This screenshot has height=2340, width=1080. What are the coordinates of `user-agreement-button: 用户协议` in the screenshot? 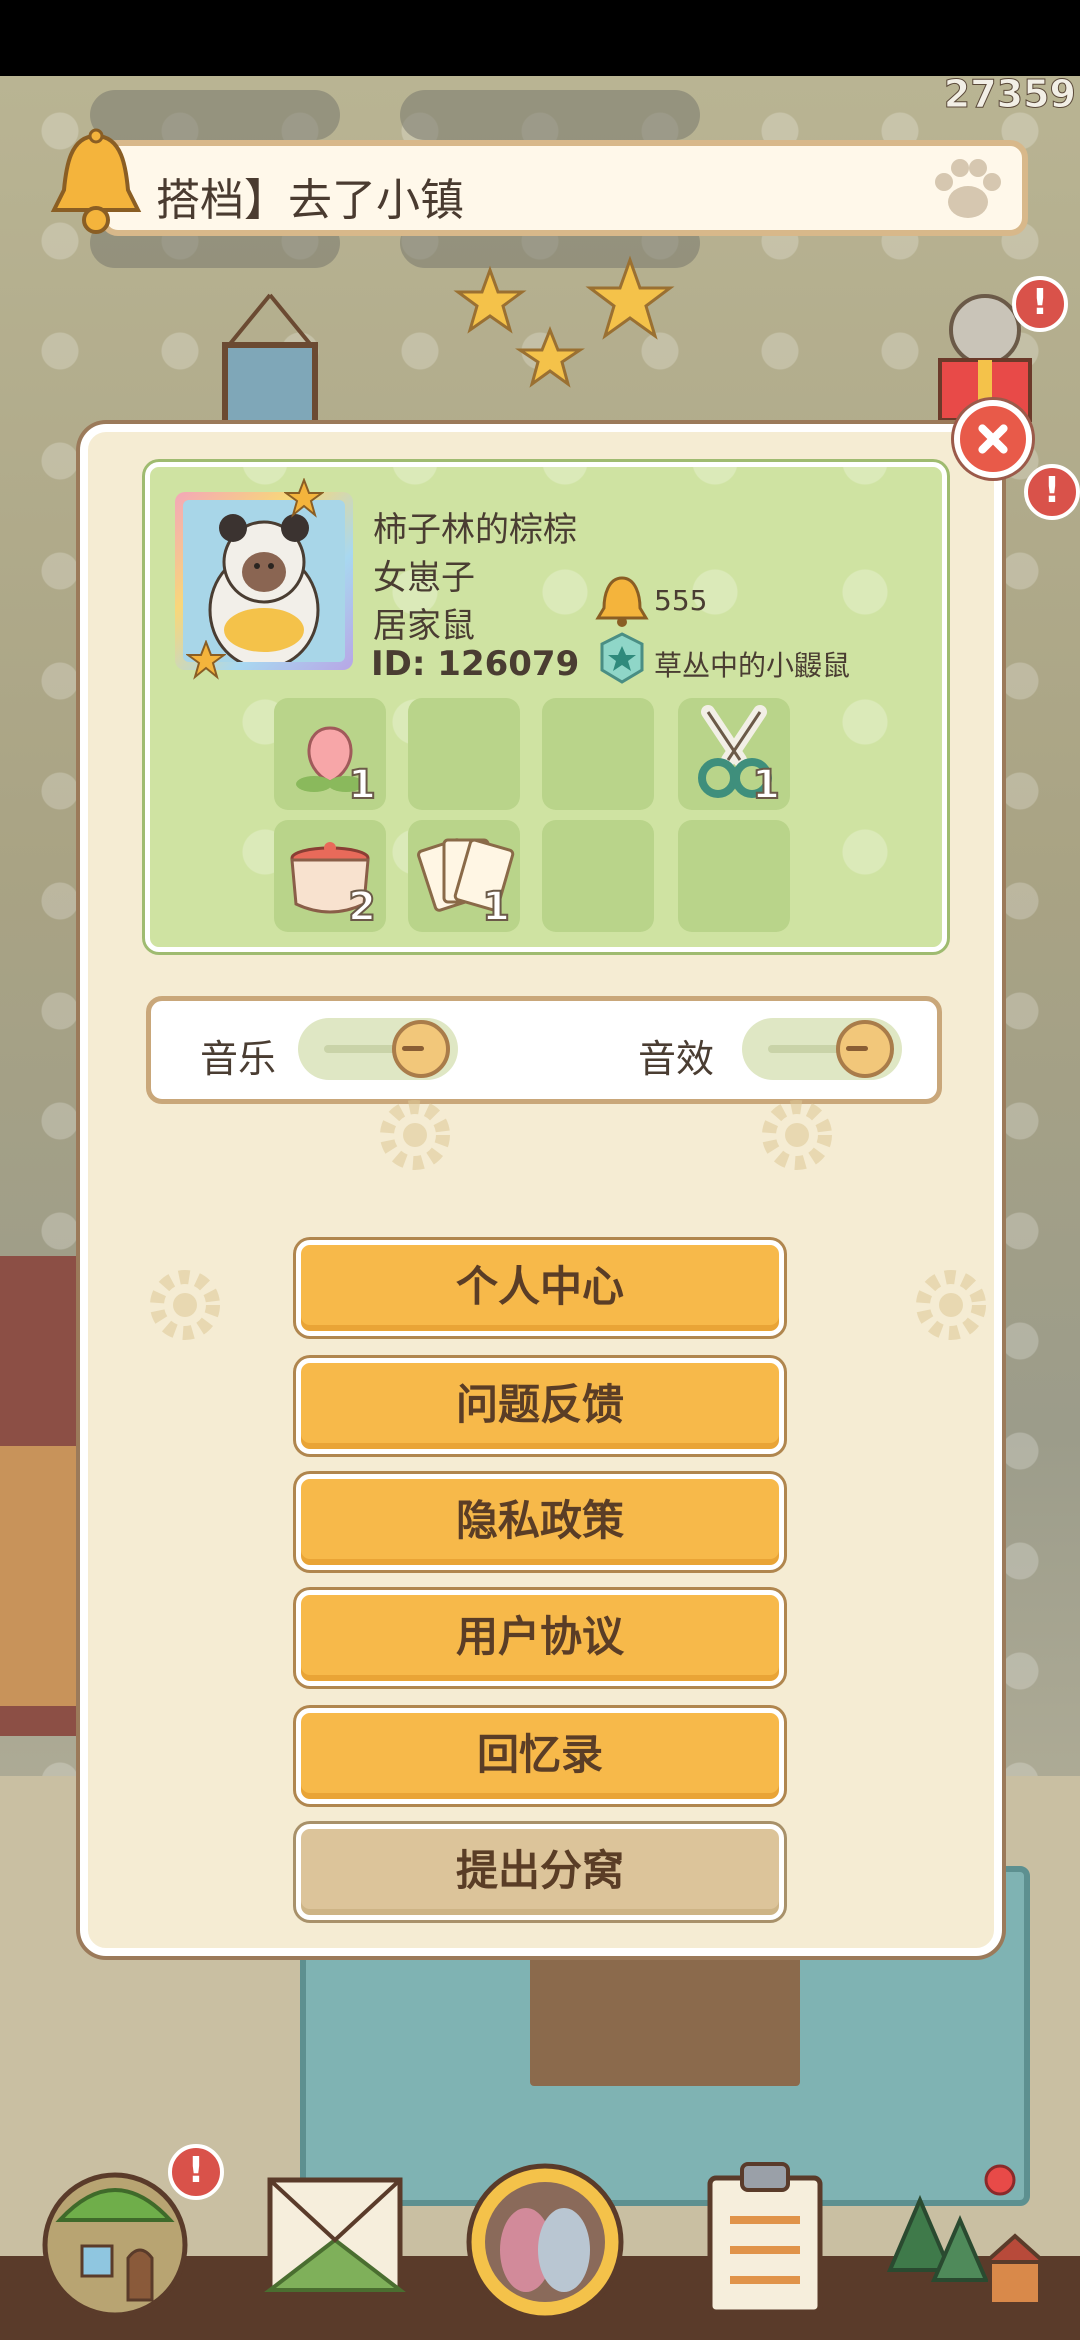 It's located at (540, 1638).